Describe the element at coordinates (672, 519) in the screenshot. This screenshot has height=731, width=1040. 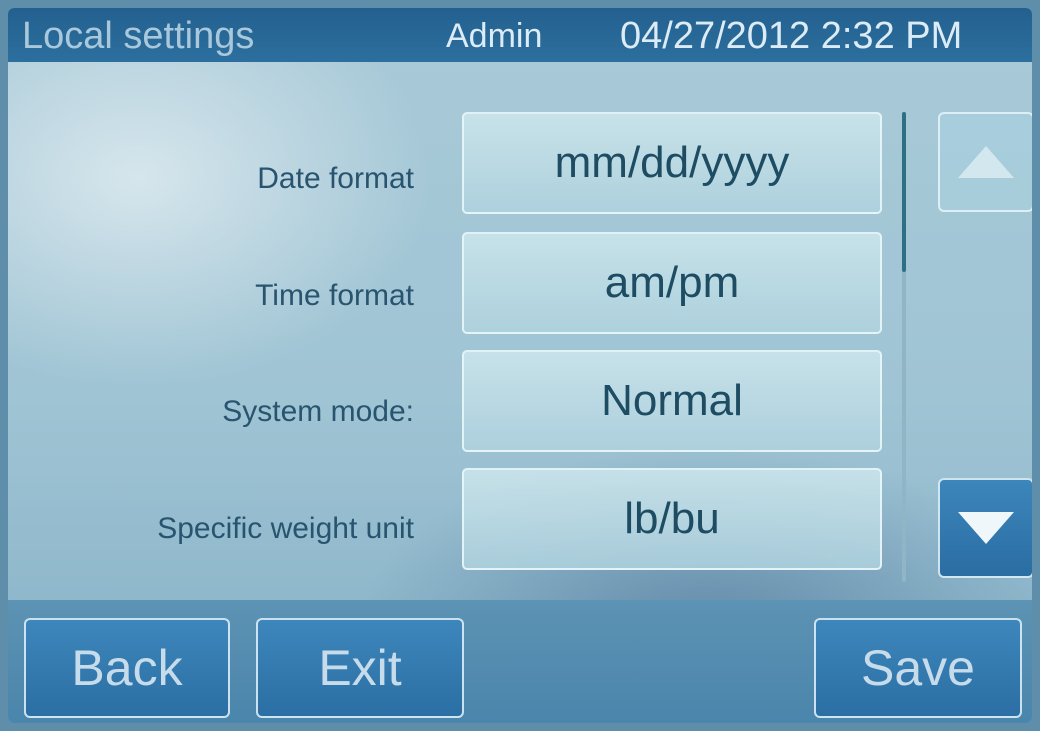
I see `specific-weight-unit-button: lb/bu` at that location.